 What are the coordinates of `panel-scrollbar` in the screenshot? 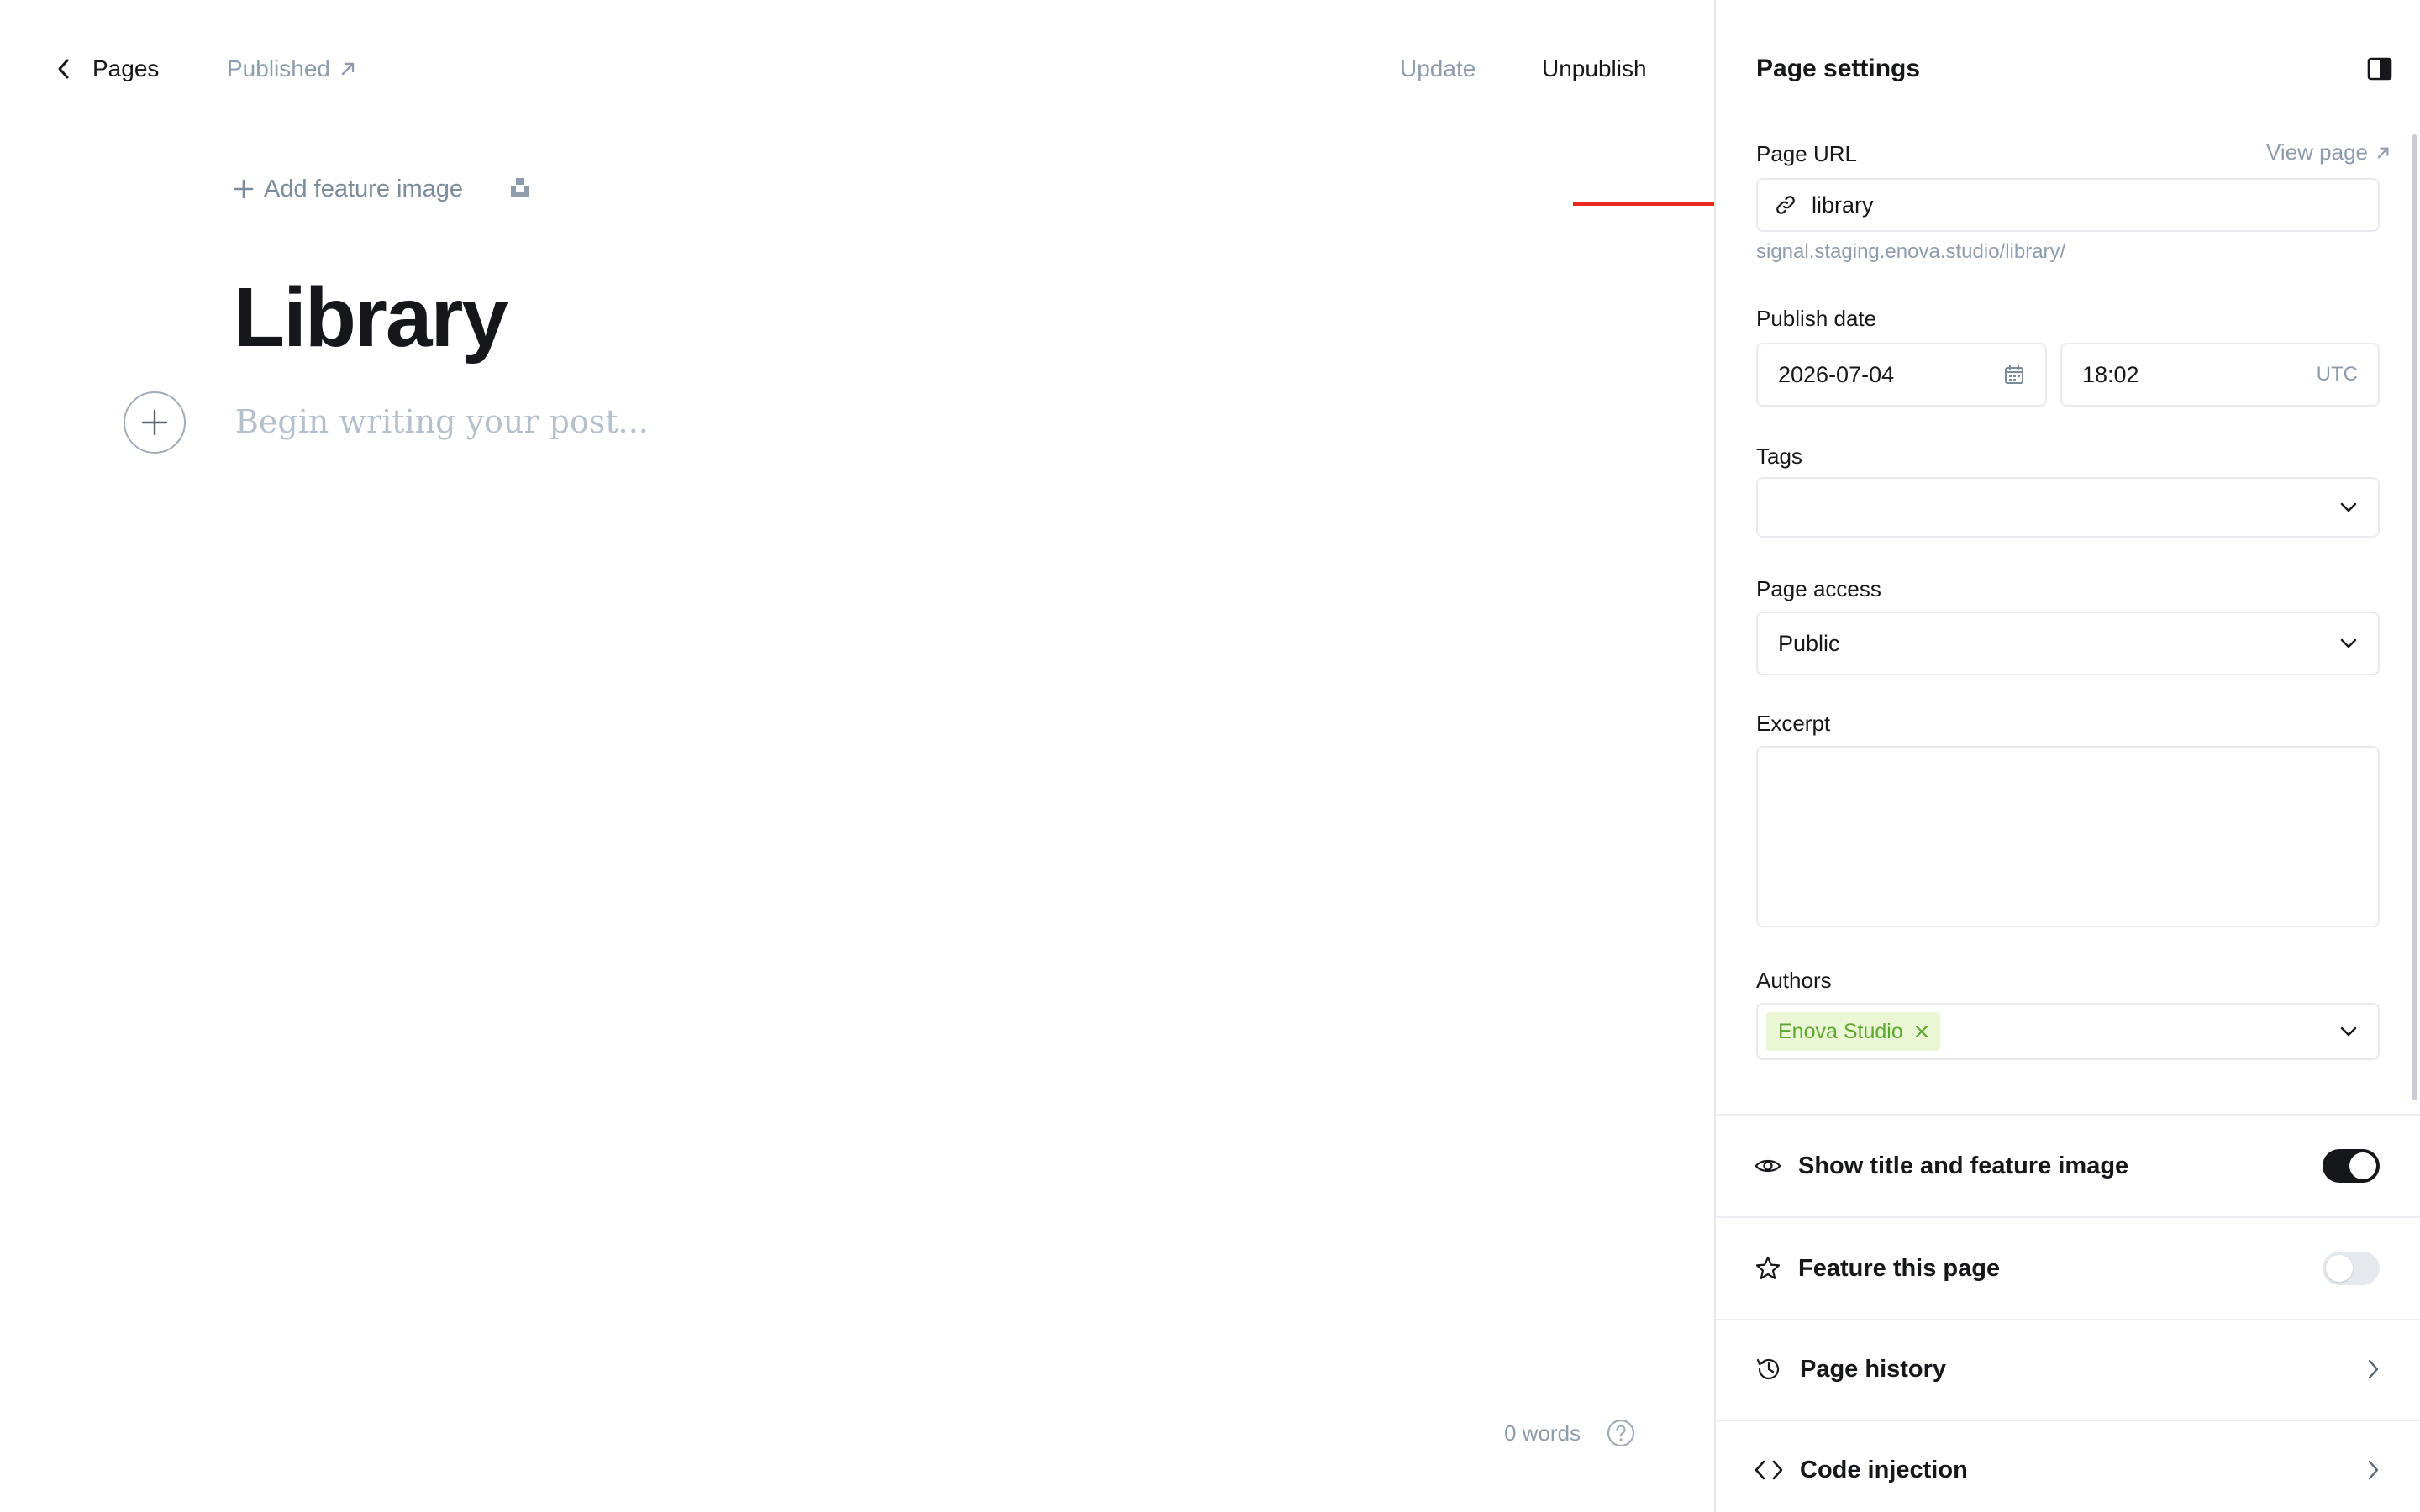 It's located at (2414, 617).